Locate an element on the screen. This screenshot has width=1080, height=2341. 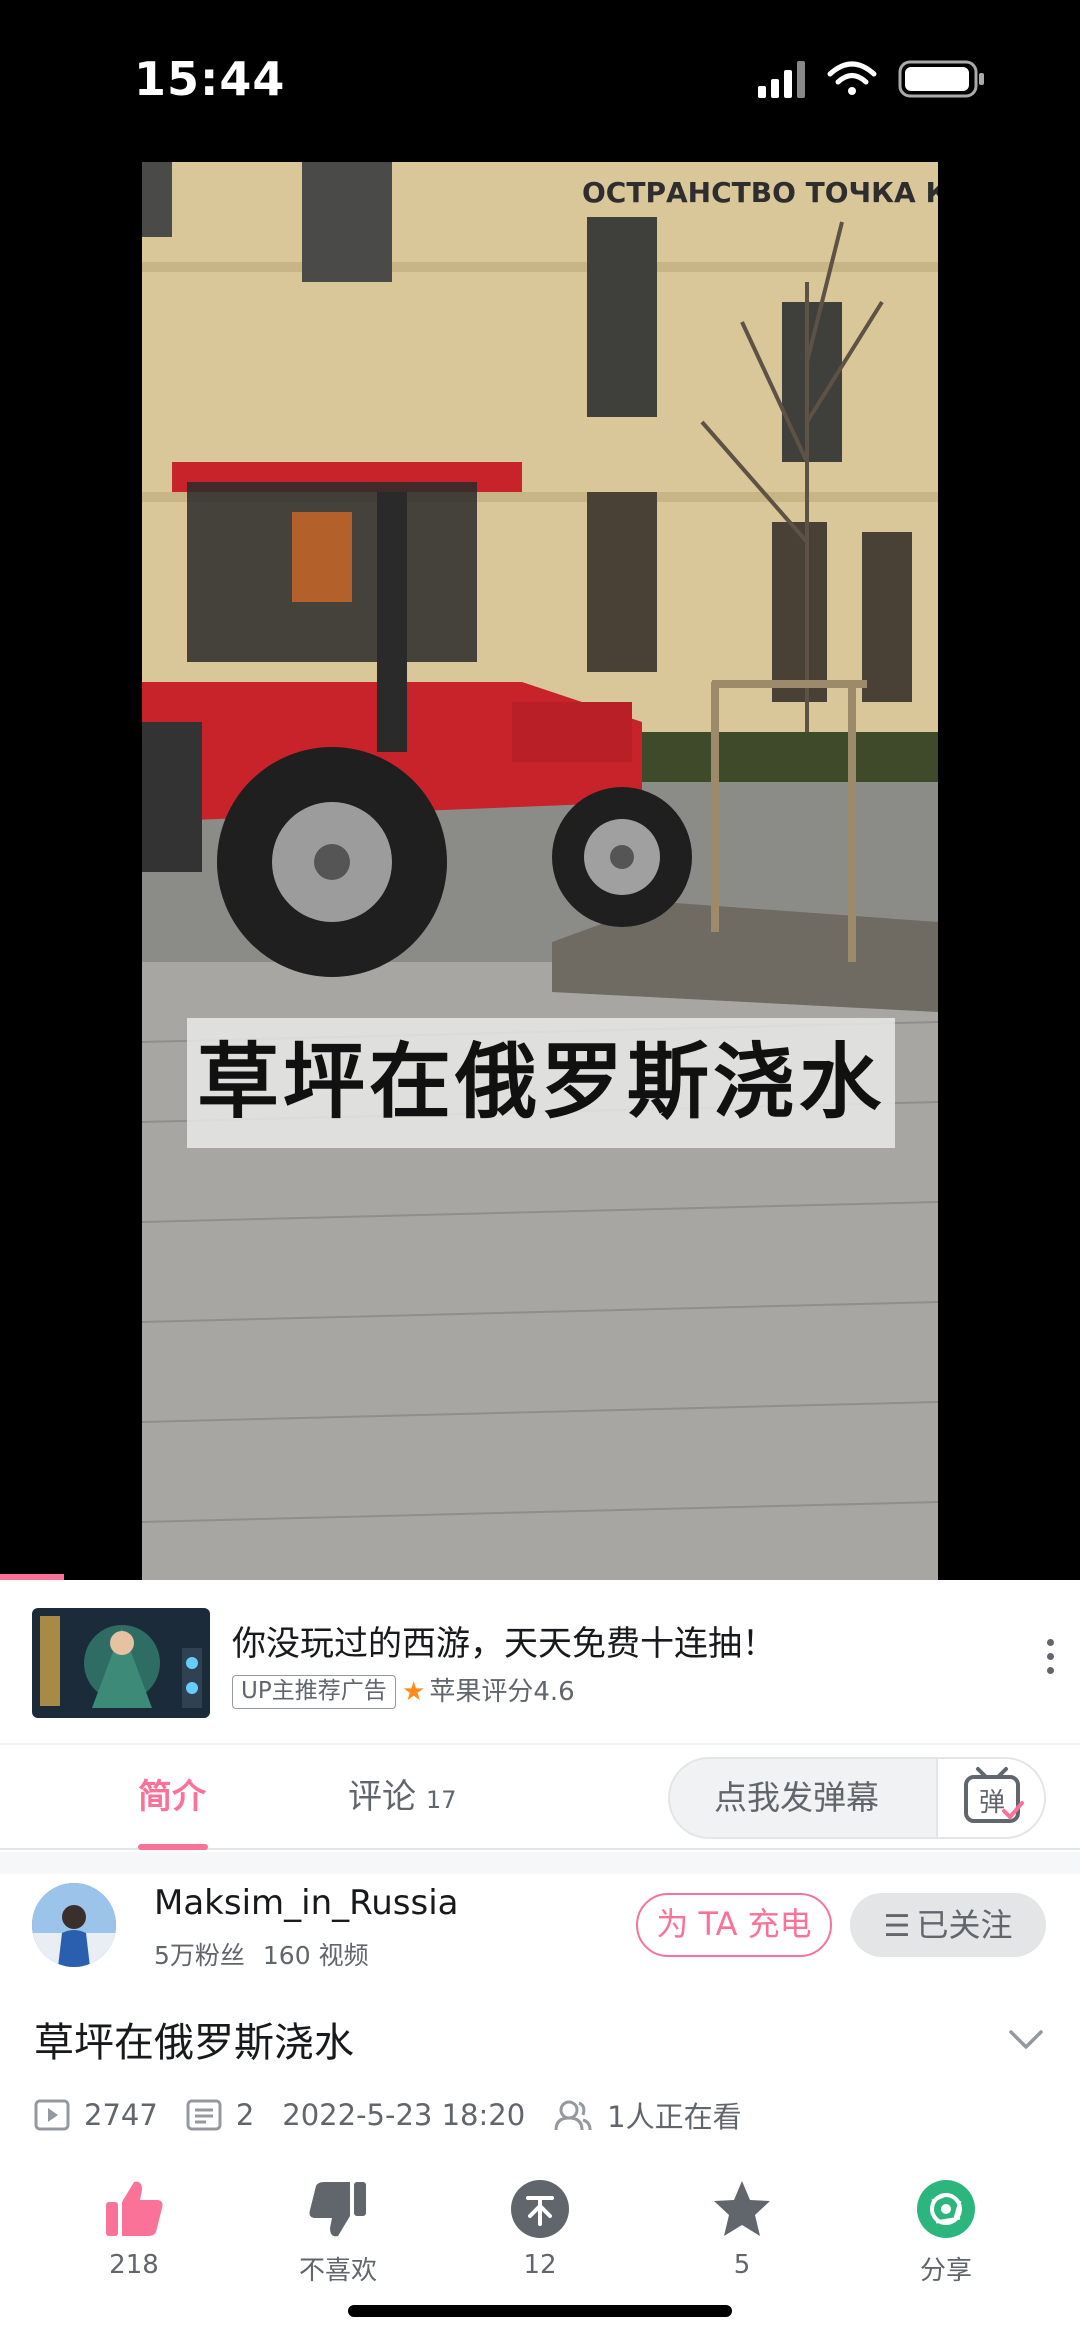
tab-comments-count: 17 is located at coordinates (441, 1800).